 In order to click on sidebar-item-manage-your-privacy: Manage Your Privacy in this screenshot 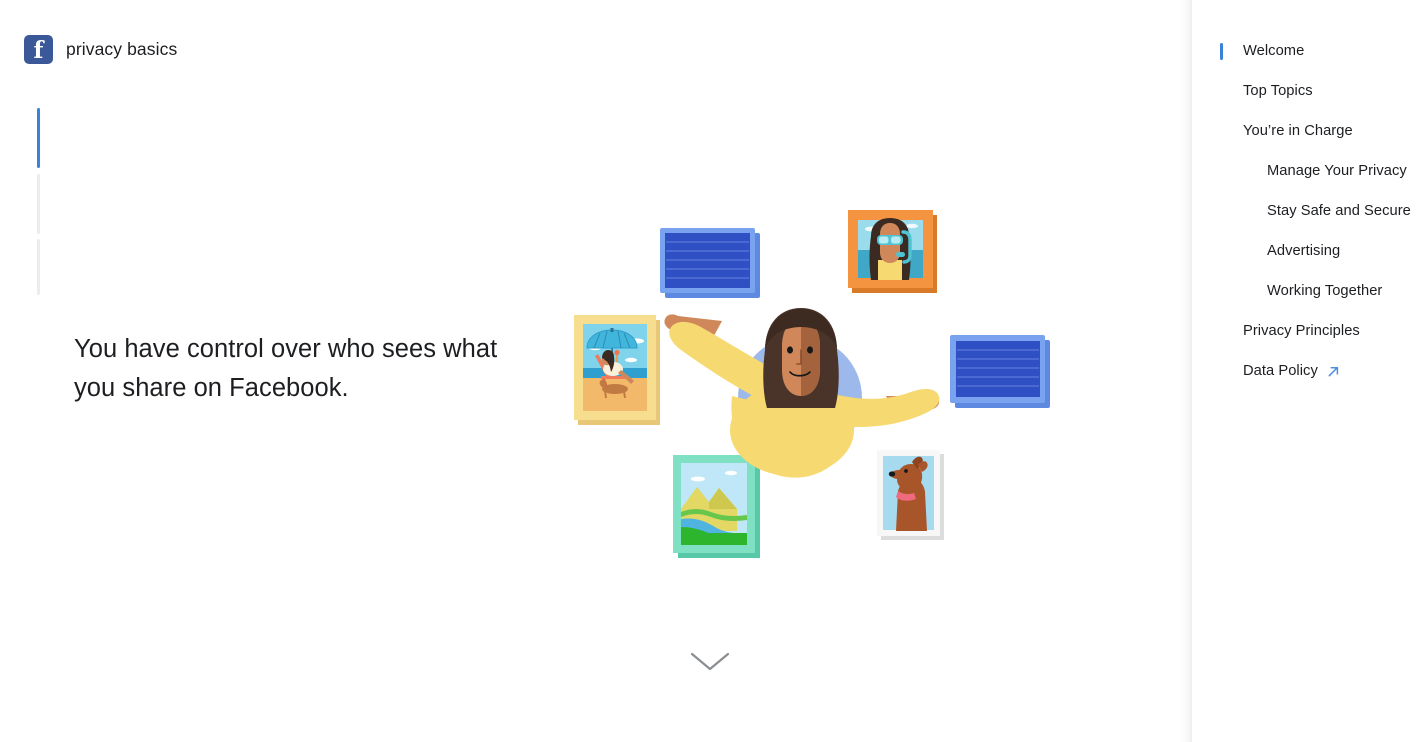, I will do `click(1304, 171)`.